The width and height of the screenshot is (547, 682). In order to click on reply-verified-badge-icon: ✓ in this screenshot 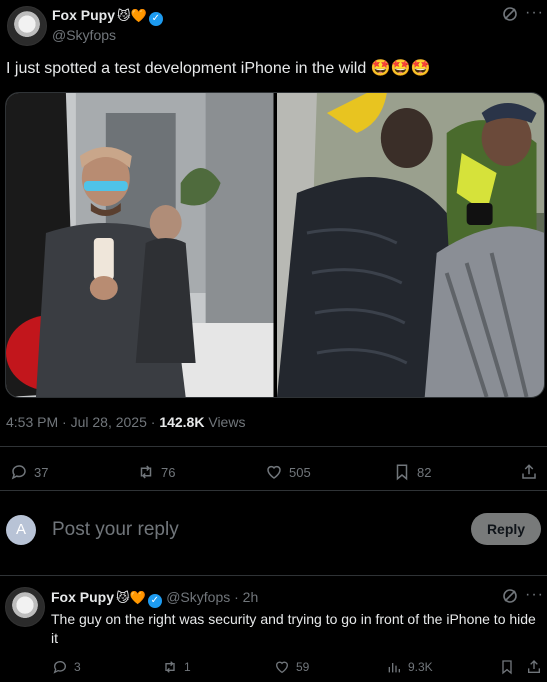, I will do `click(154, 601)`.